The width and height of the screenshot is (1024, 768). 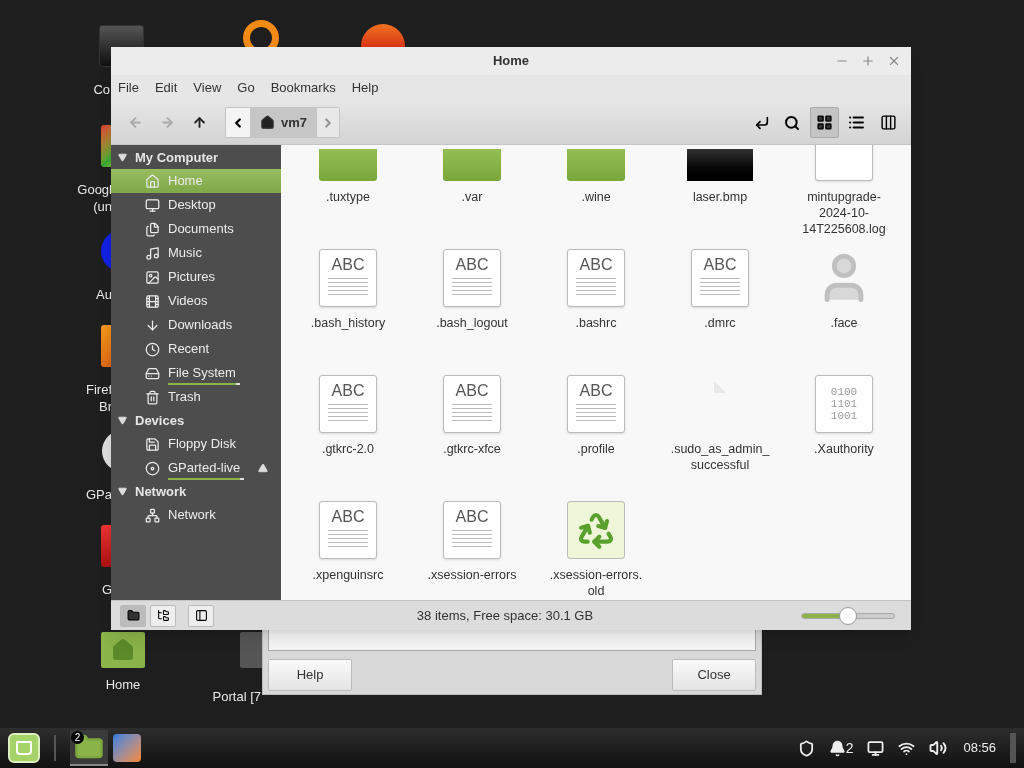 I want to click on return-arrow-icon, so click(x=762, y=122).